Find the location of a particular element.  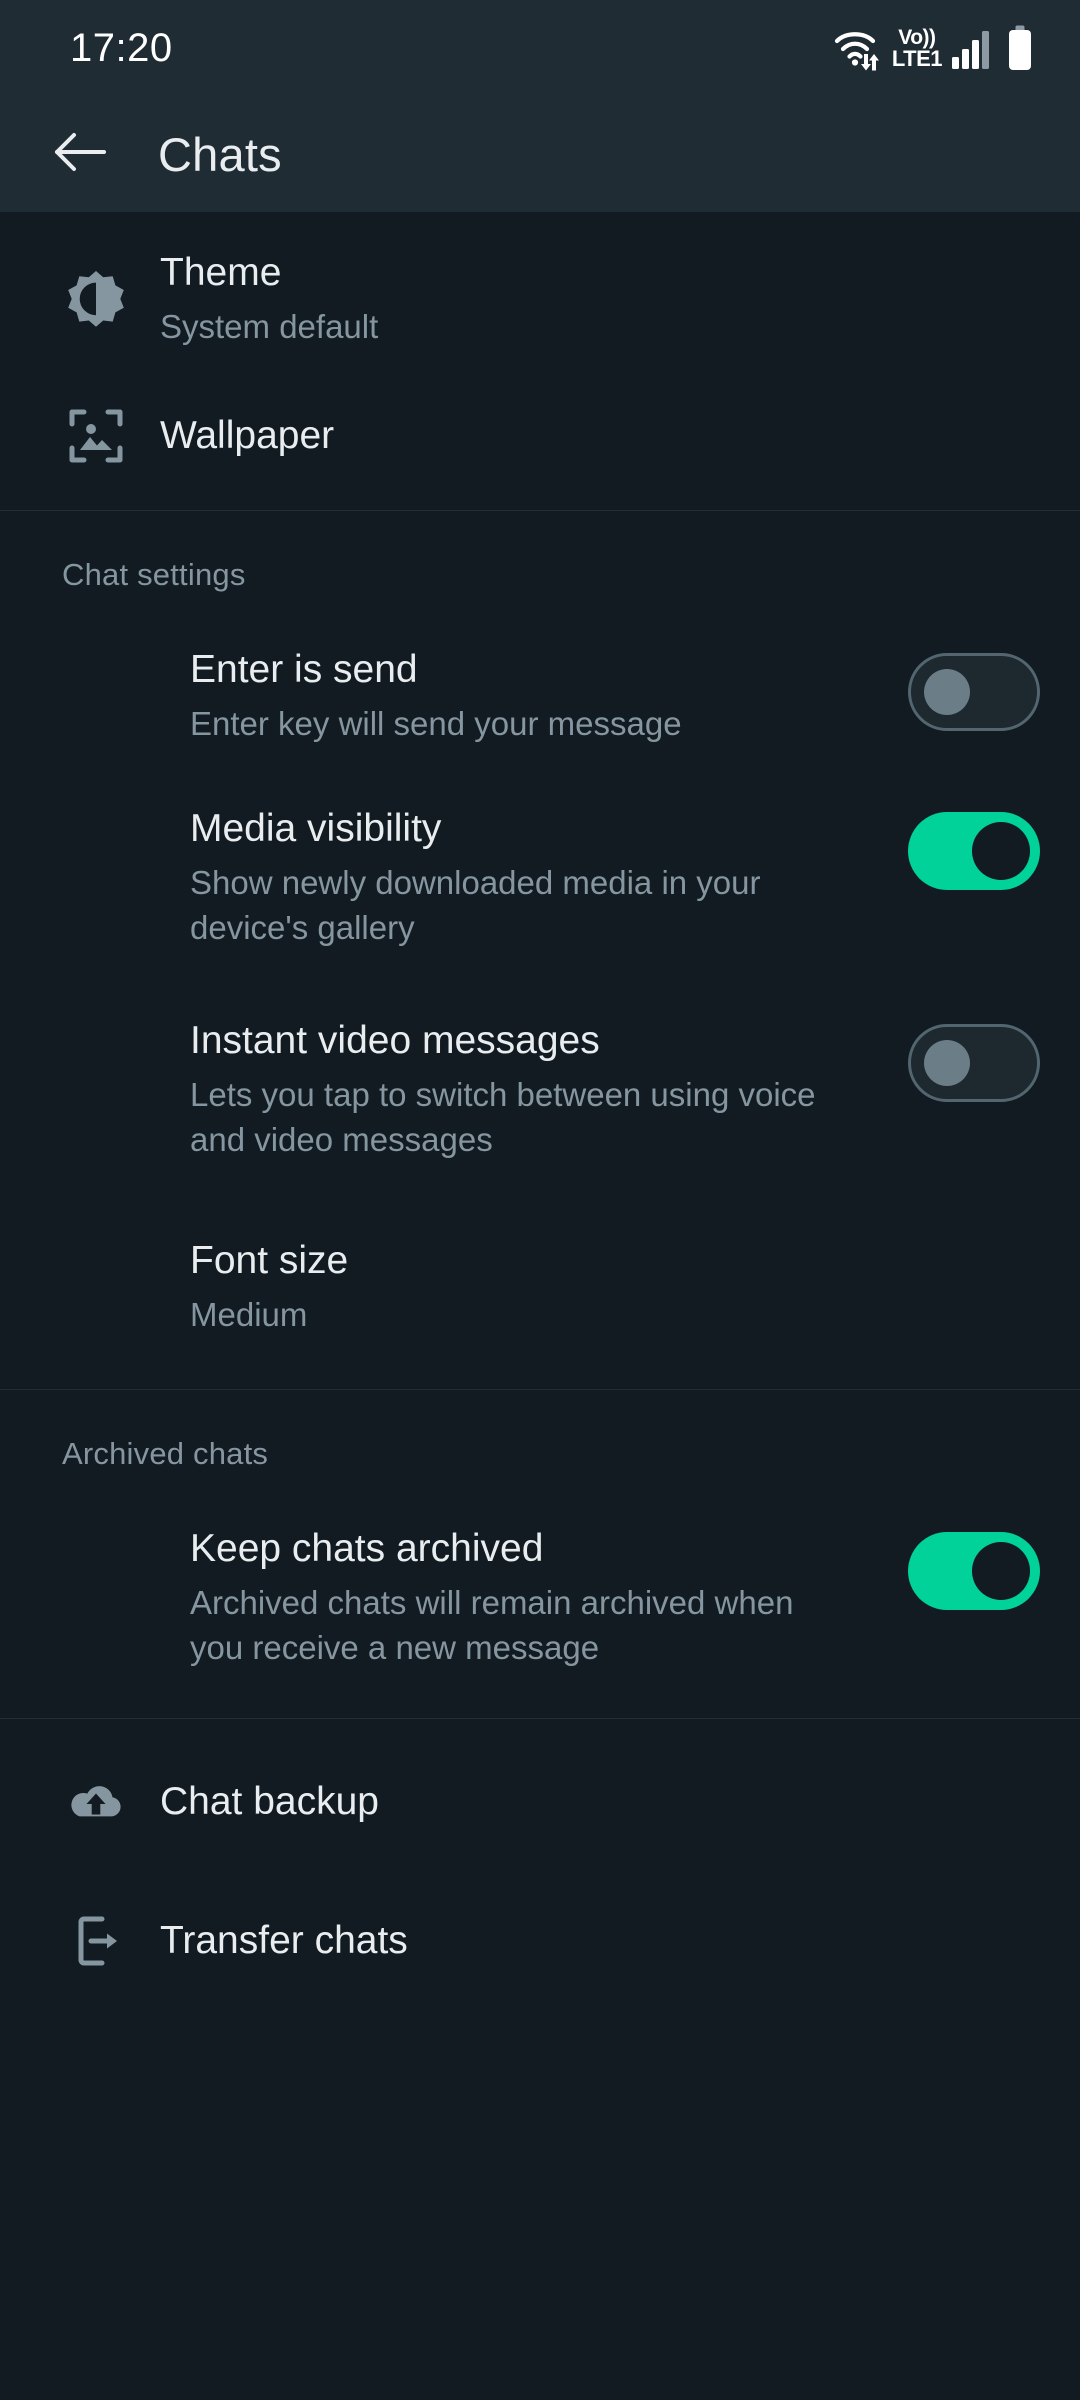

display-section: Theme System default Wallpaper is located at coordinates (540, 361).